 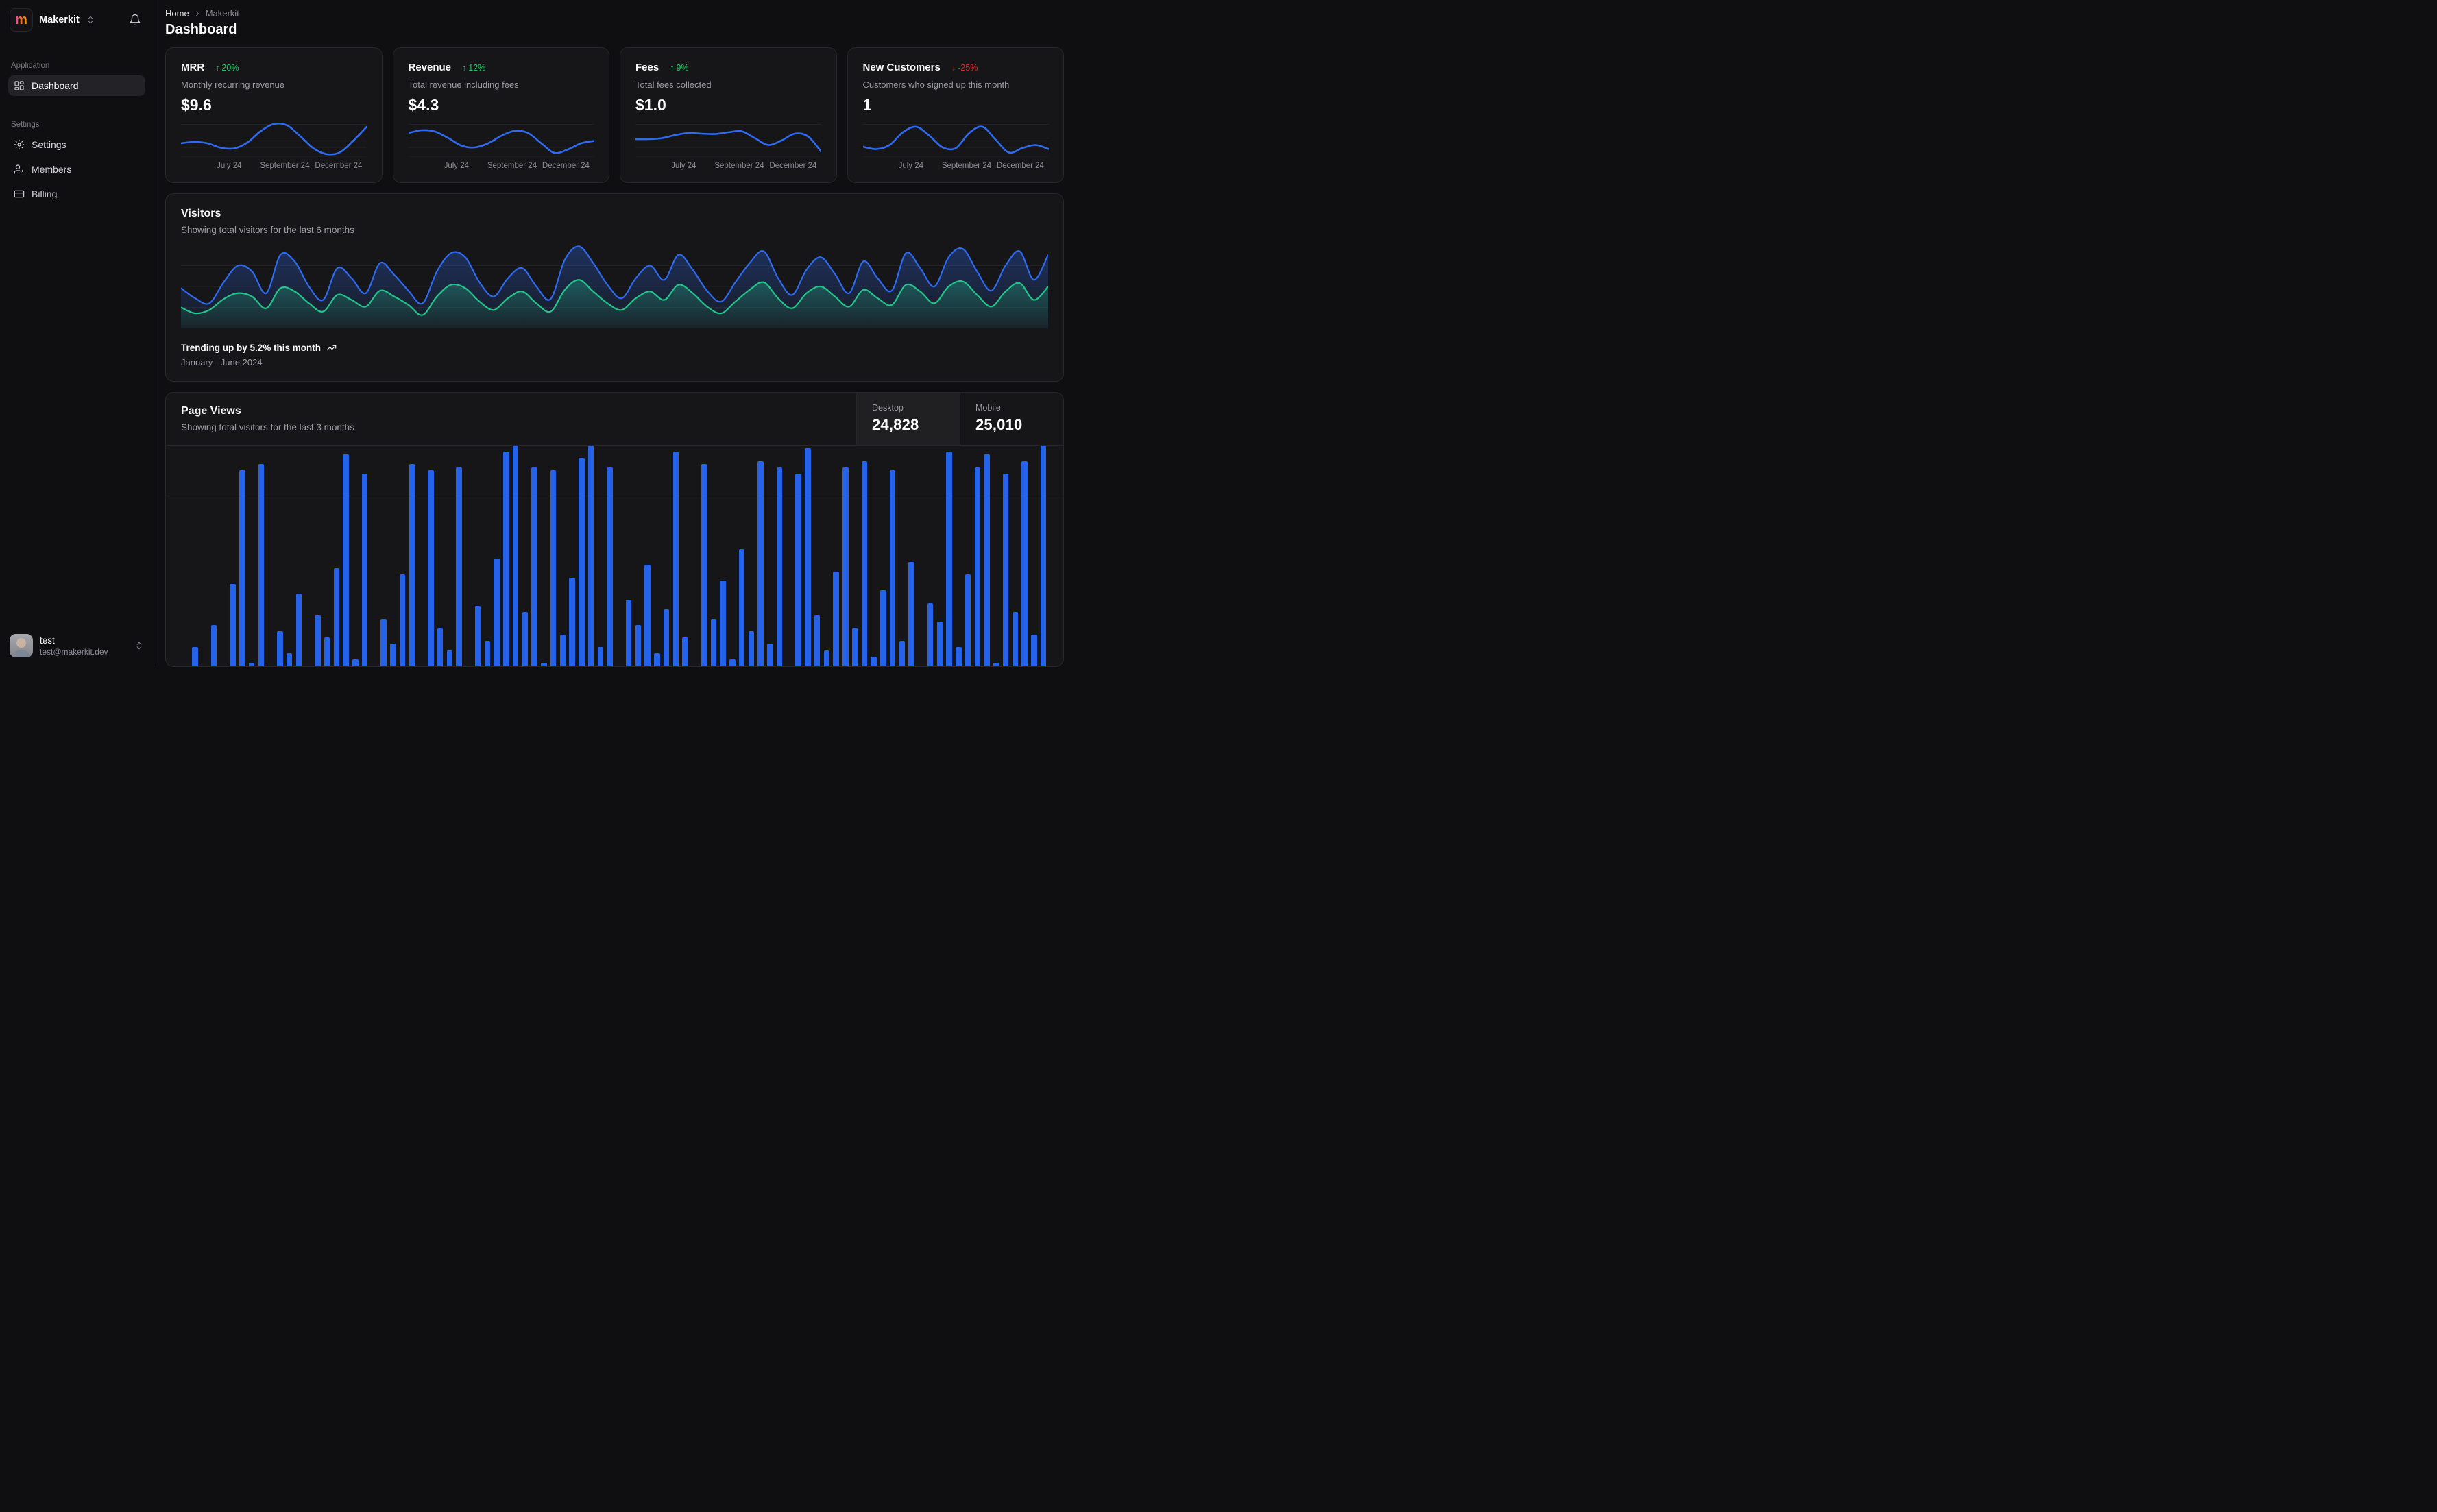 I want to click on sidebar-item-settings: Settings, so click(x=76, y=145).